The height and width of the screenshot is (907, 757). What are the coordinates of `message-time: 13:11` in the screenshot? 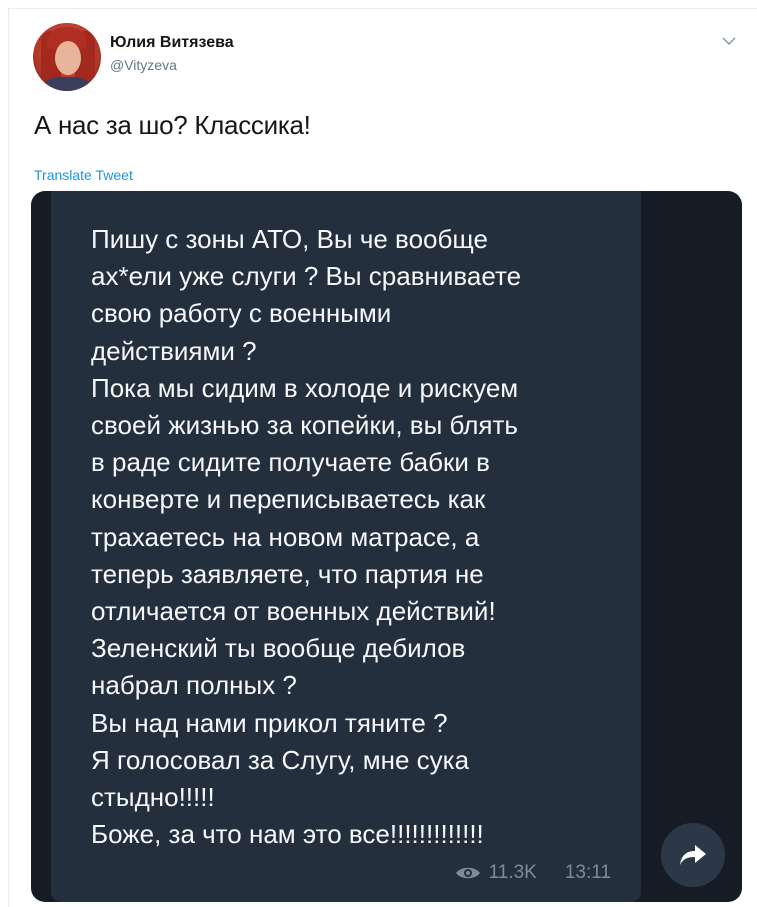 It's located at (587, 872).